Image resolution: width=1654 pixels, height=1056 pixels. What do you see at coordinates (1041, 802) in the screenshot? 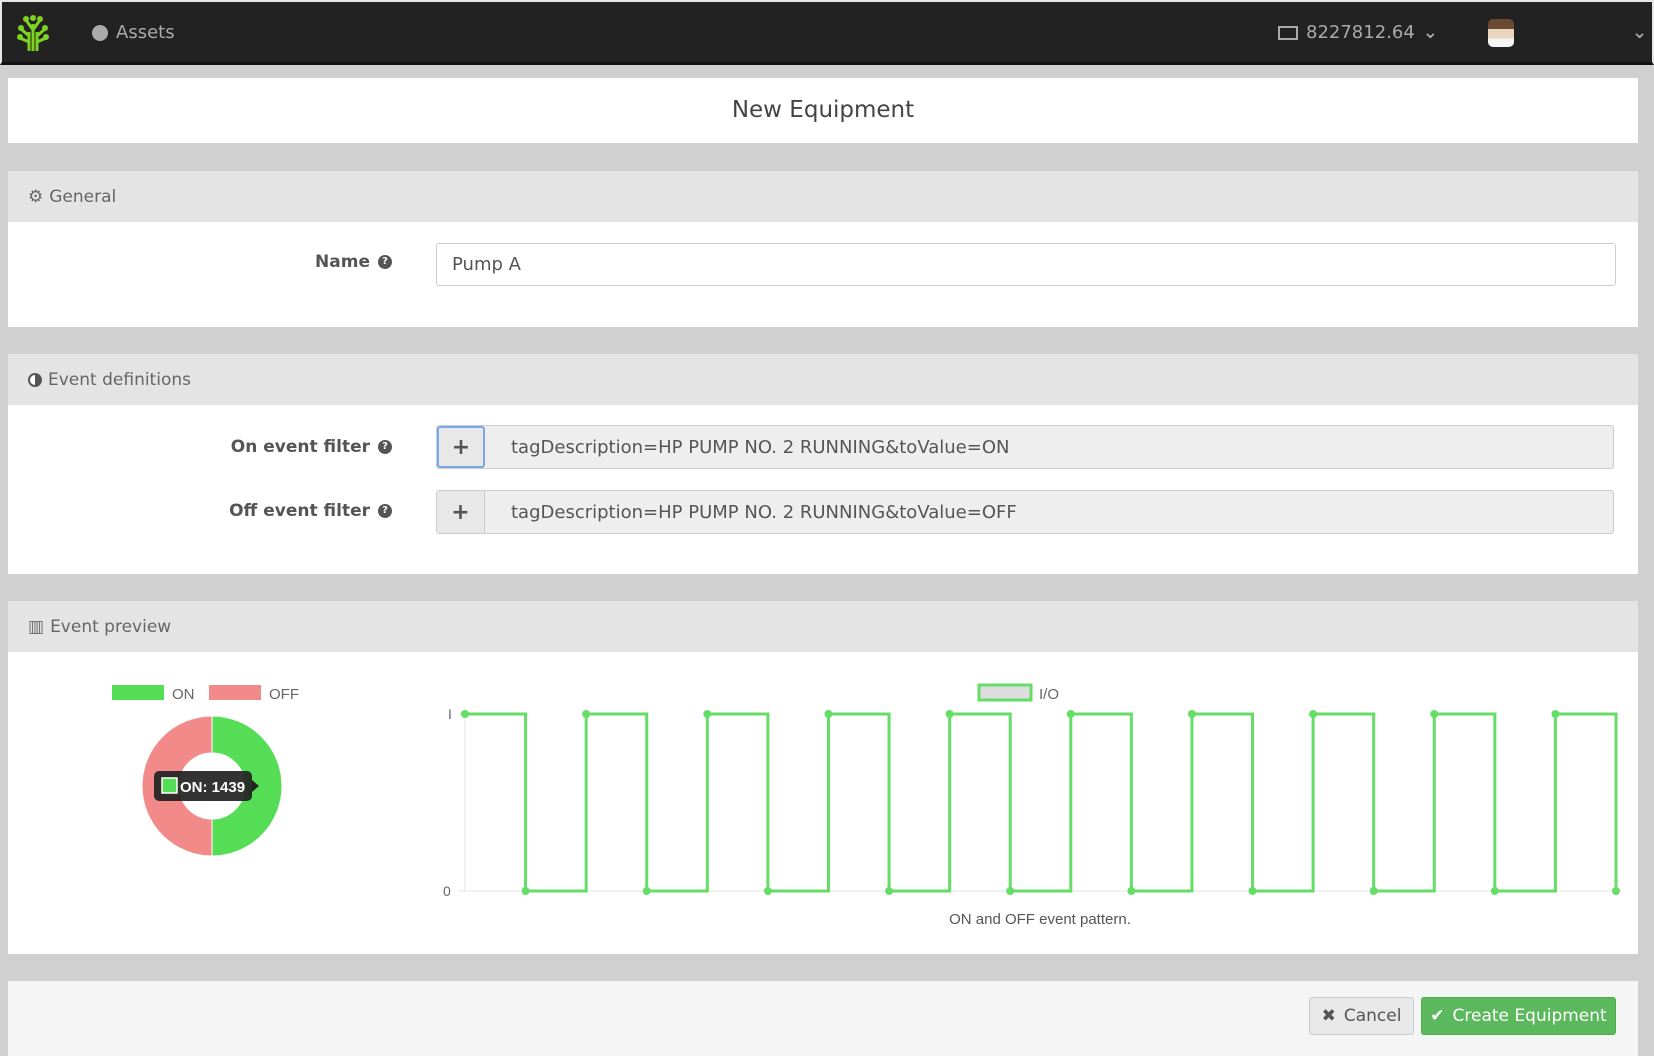
I see `io-series-line` at bounding box center [1041, 802].